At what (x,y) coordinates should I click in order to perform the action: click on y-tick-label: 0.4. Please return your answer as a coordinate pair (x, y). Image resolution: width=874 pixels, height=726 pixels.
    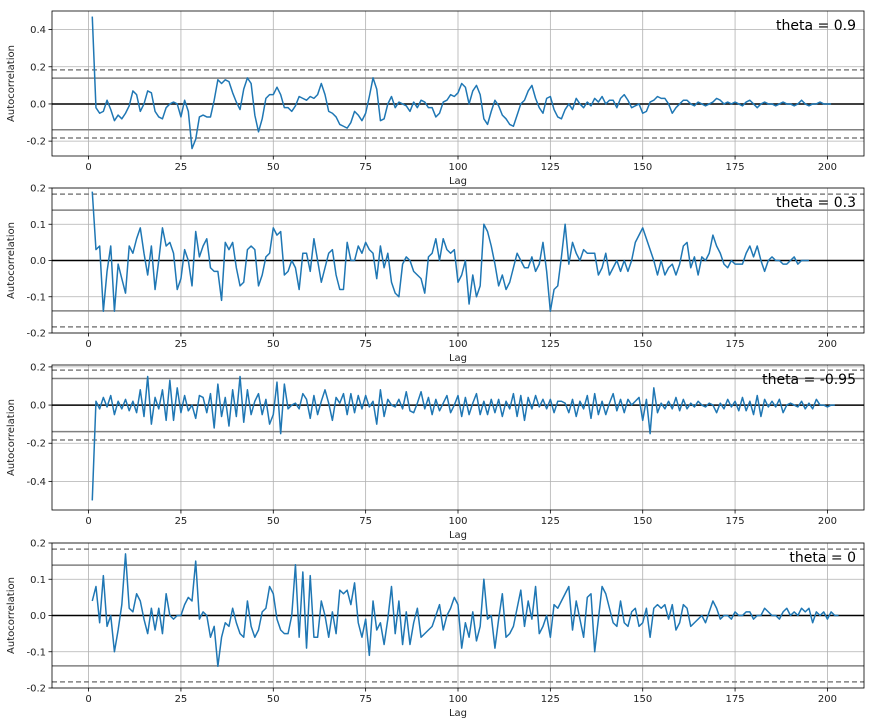
    Looking at the image, I should click on (38, 30).